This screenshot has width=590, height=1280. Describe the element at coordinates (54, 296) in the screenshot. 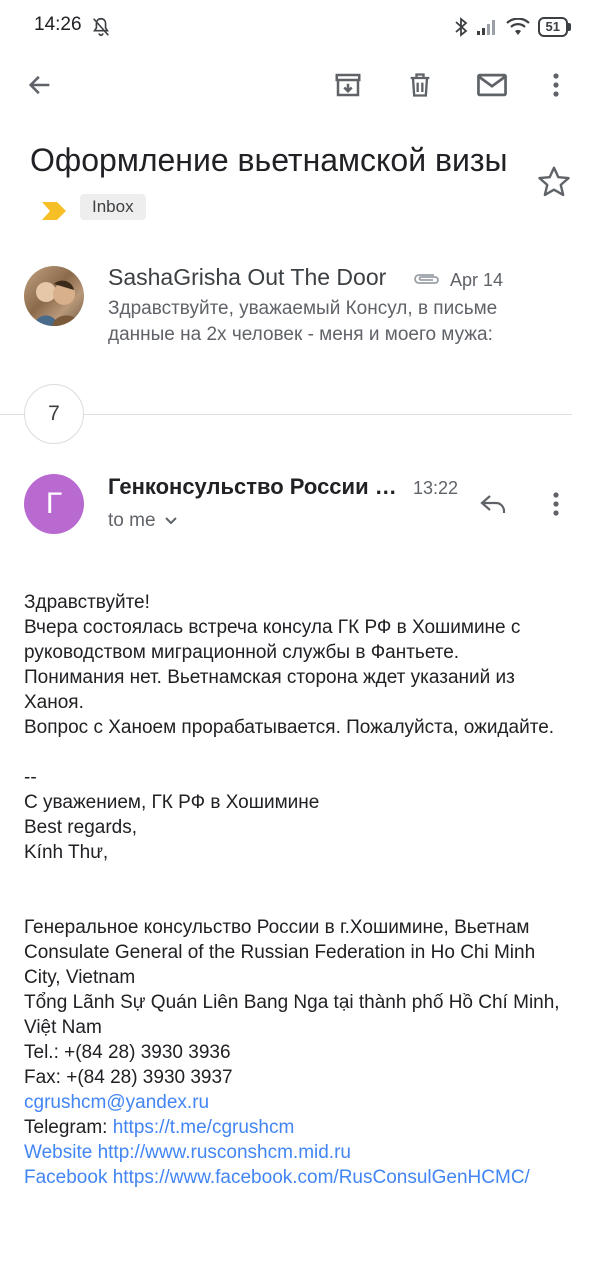

I see `avatar-photo` at that location.